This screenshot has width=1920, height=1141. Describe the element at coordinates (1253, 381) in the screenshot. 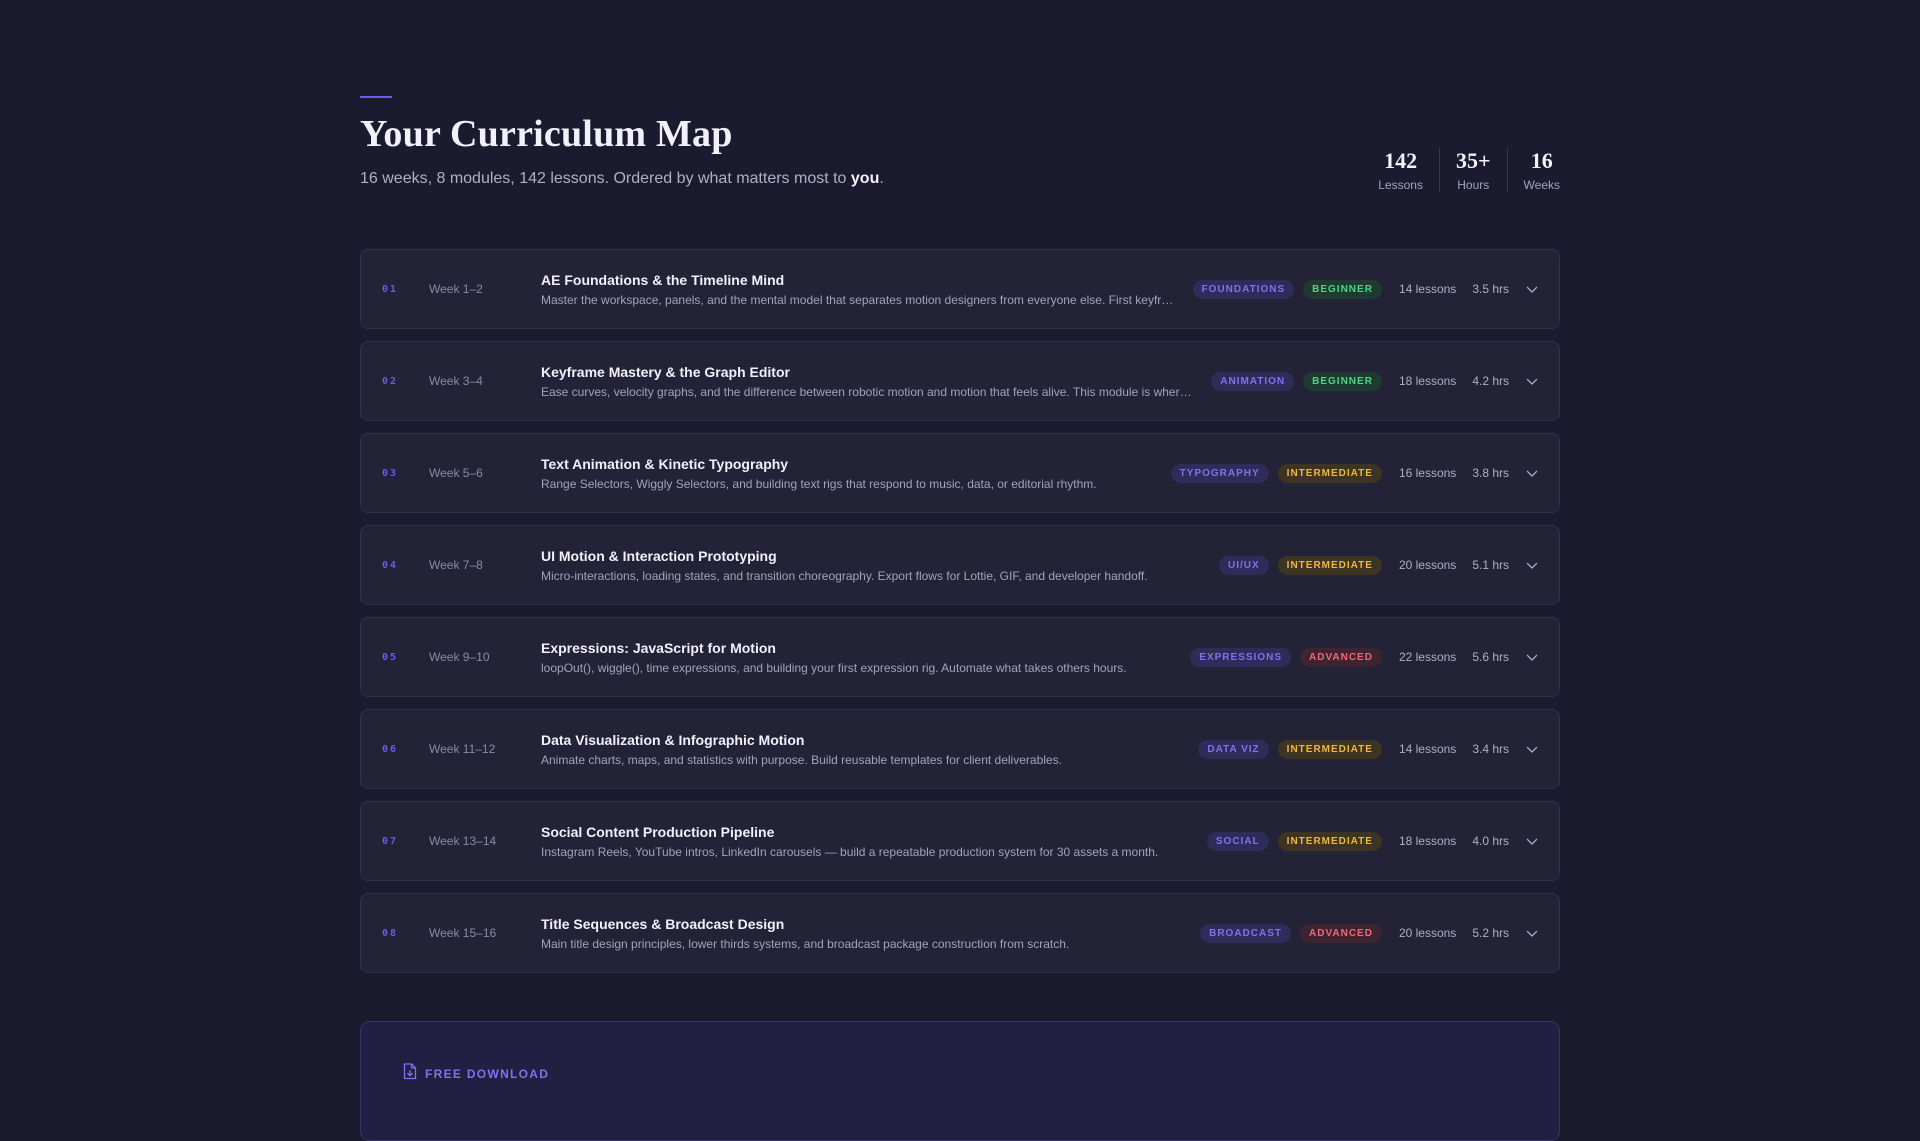

I see `category-tag: ANIMATION` at that location.